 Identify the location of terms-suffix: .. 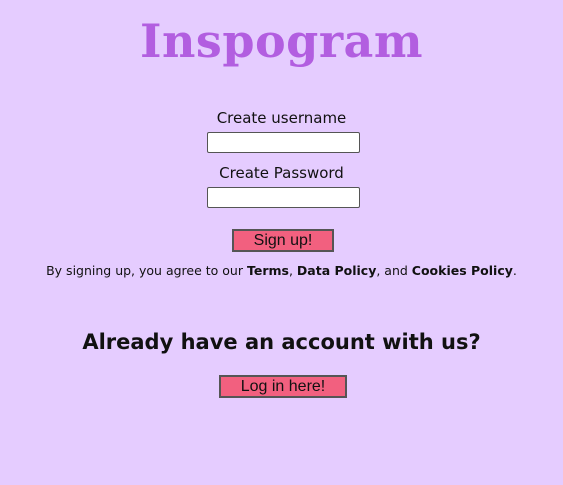
(514, 270).